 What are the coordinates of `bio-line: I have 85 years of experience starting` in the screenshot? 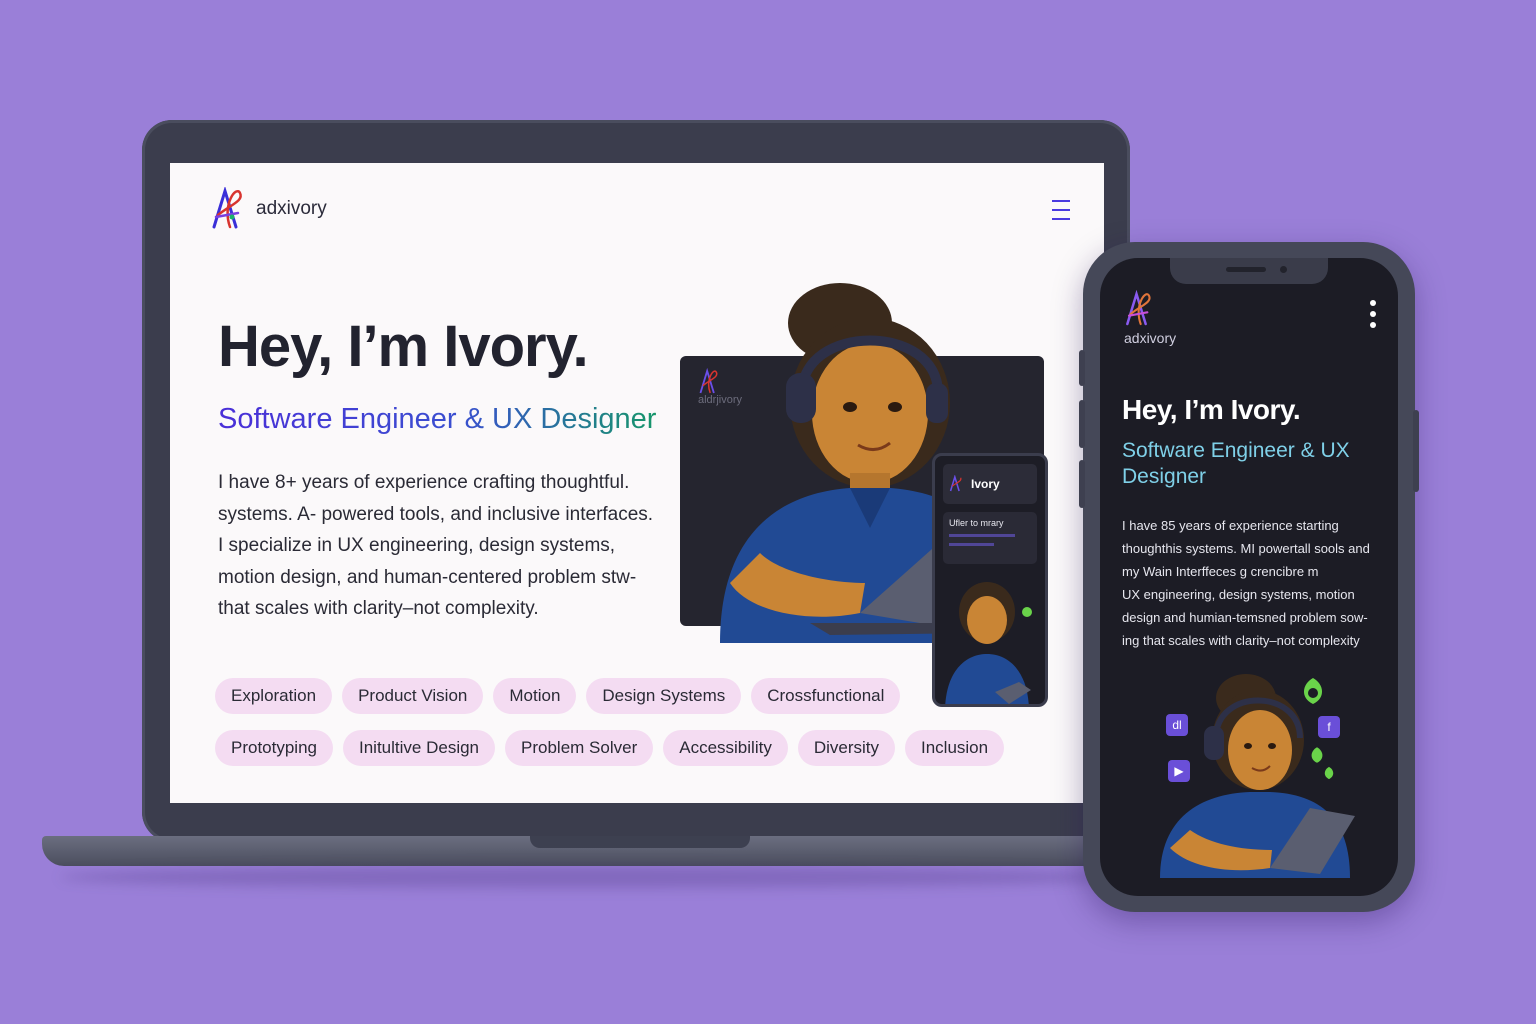 It's located at (1230, 525).